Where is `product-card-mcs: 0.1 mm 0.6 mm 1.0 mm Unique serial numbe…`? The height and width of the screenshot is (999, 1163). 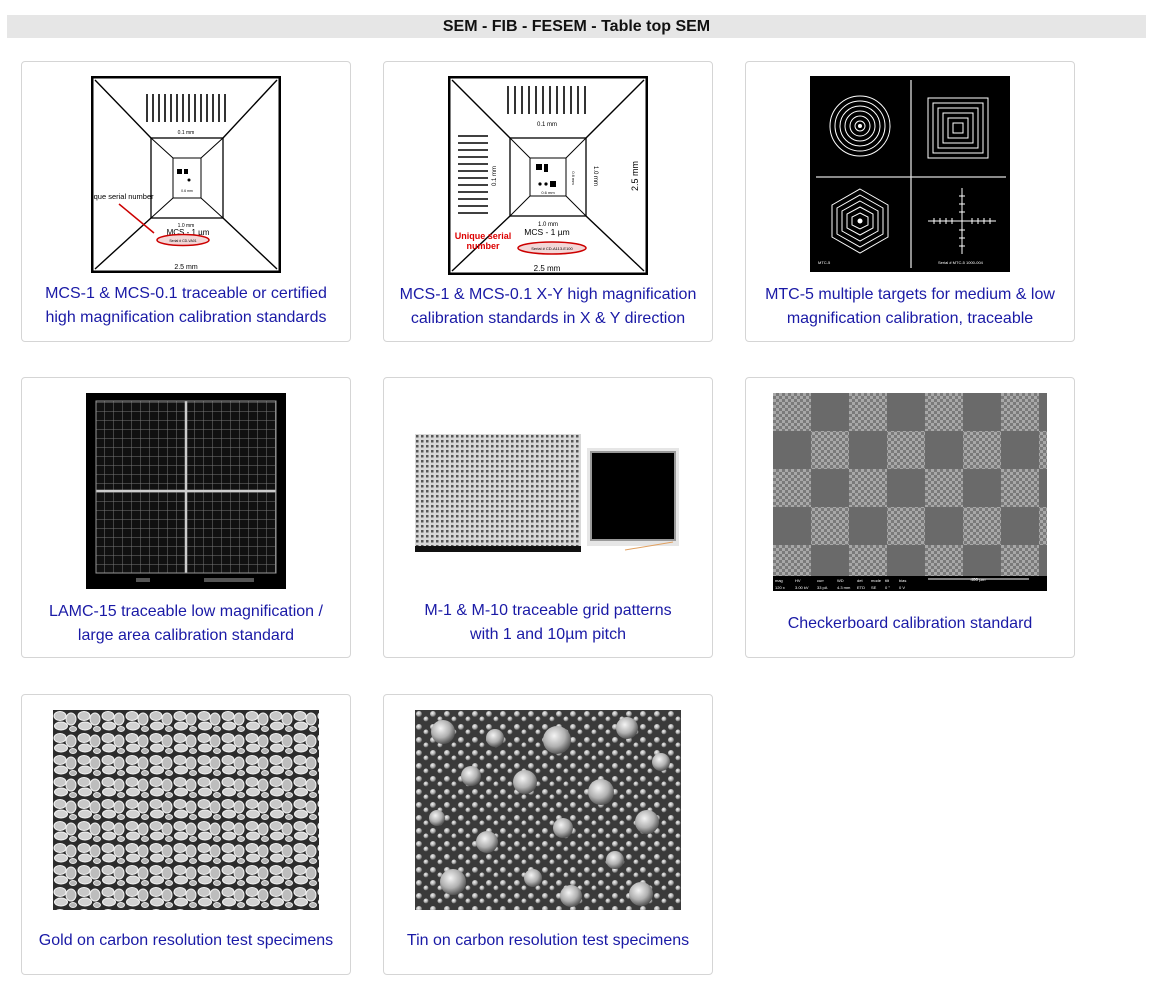 product-card-mcs: 0.1 mm 0.6 mm 1.0 mm Unique serial numbe… is located at coordinates (186, 201).